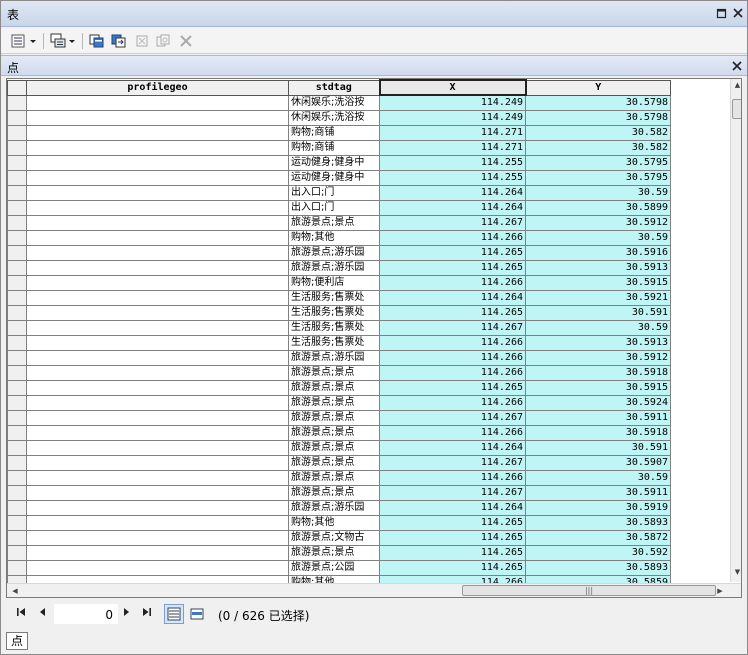  I want to click on table-row: 出入口;门 114.264 30.5899, so click(339, 207).